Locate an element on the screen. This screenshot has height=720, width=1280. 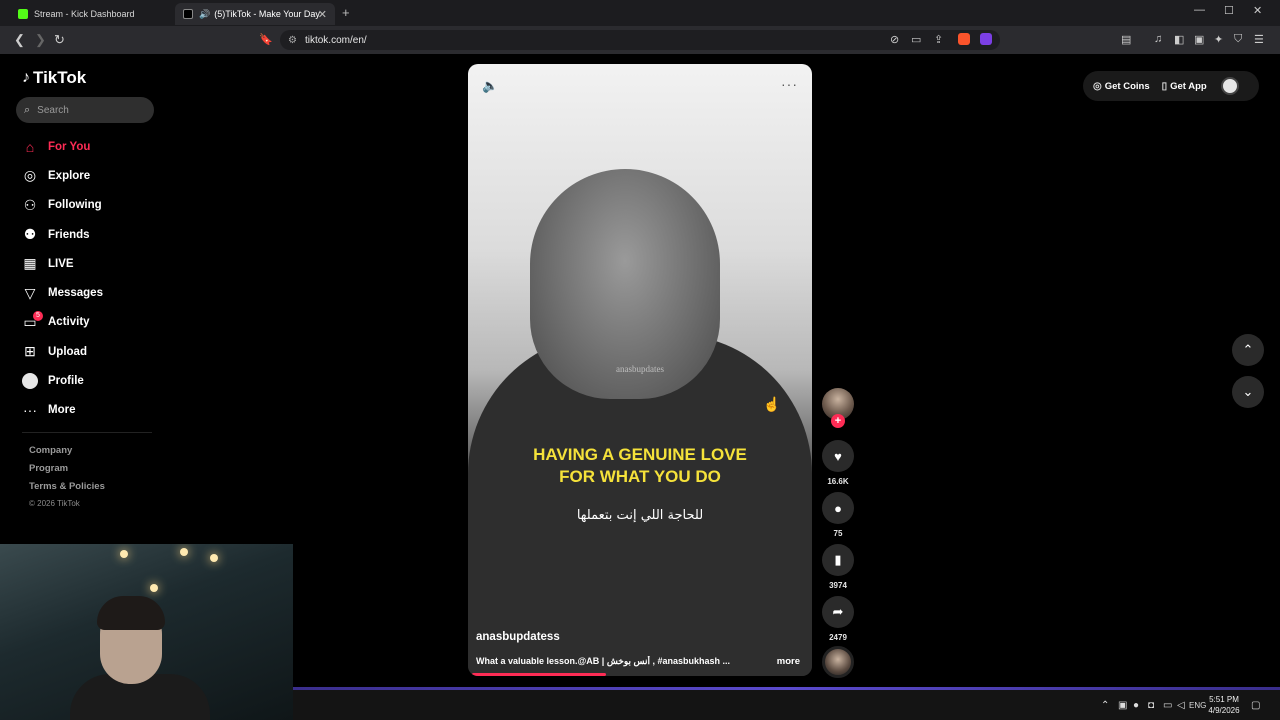
brave-shields-icon is located at coordinates (964, 39).